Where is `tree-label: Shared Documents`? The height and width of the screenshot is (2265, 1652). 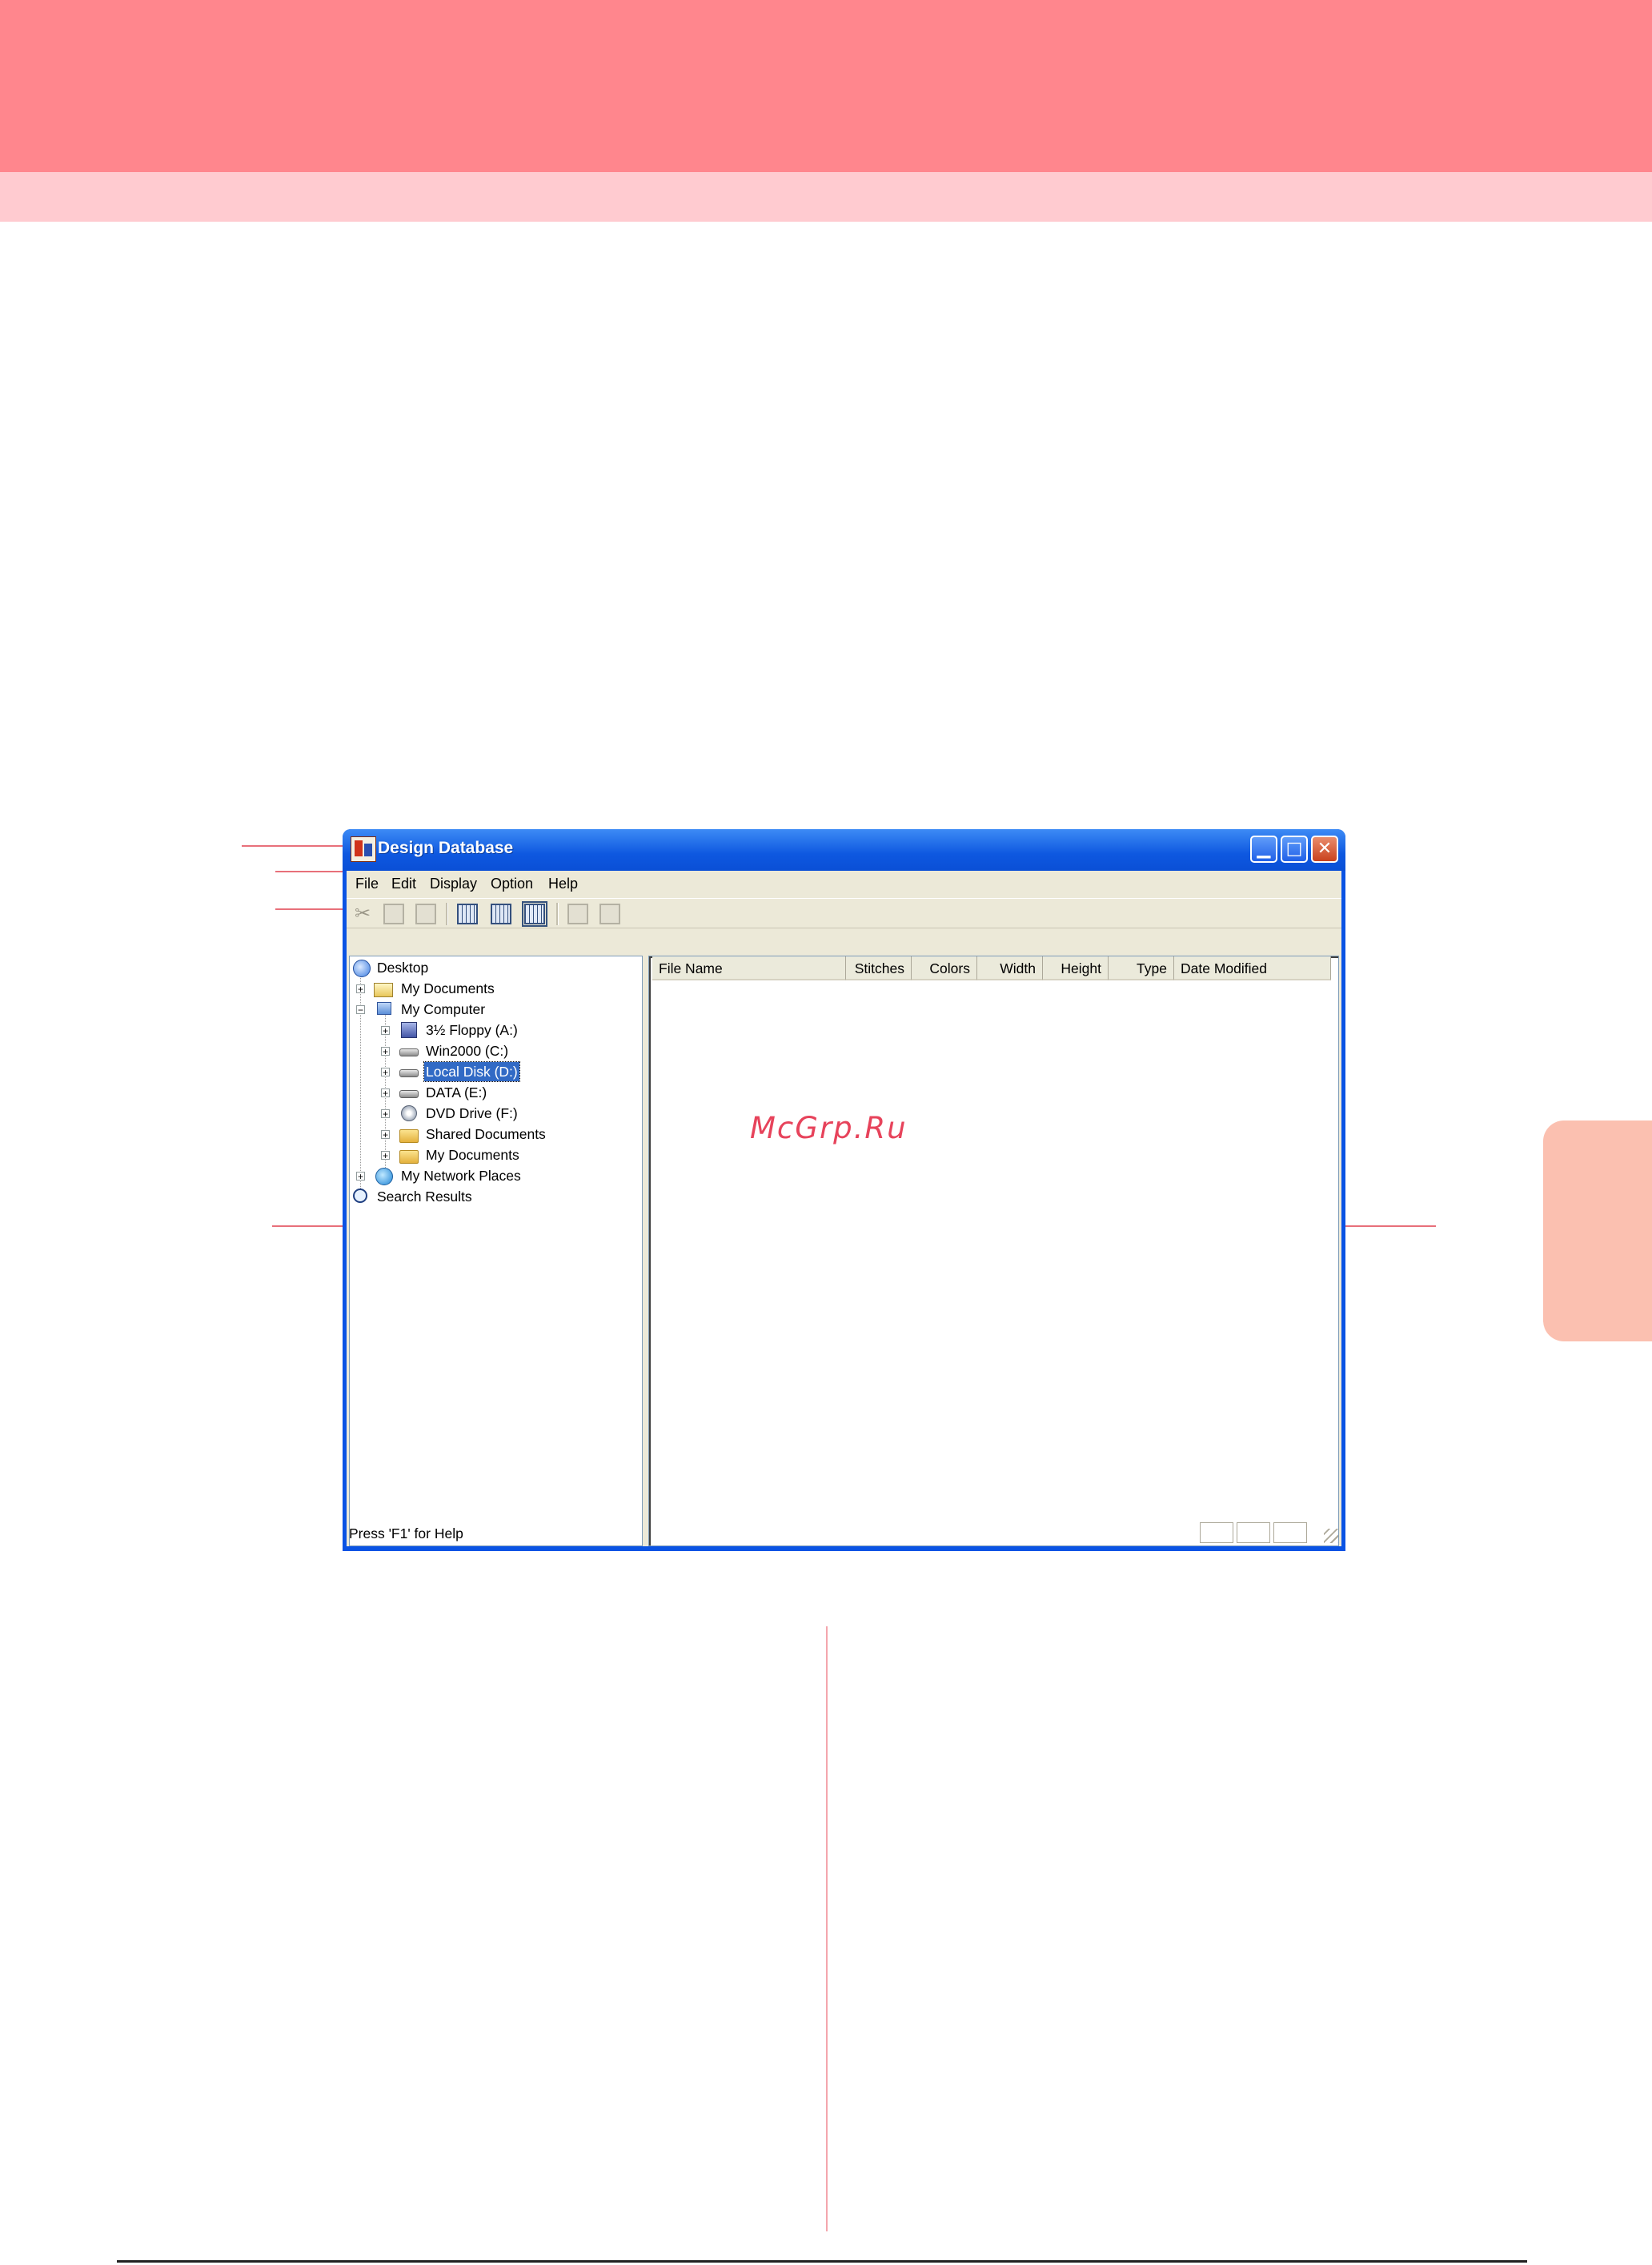
tree-label: Shared Documents is located at coordinates (486, 1134).